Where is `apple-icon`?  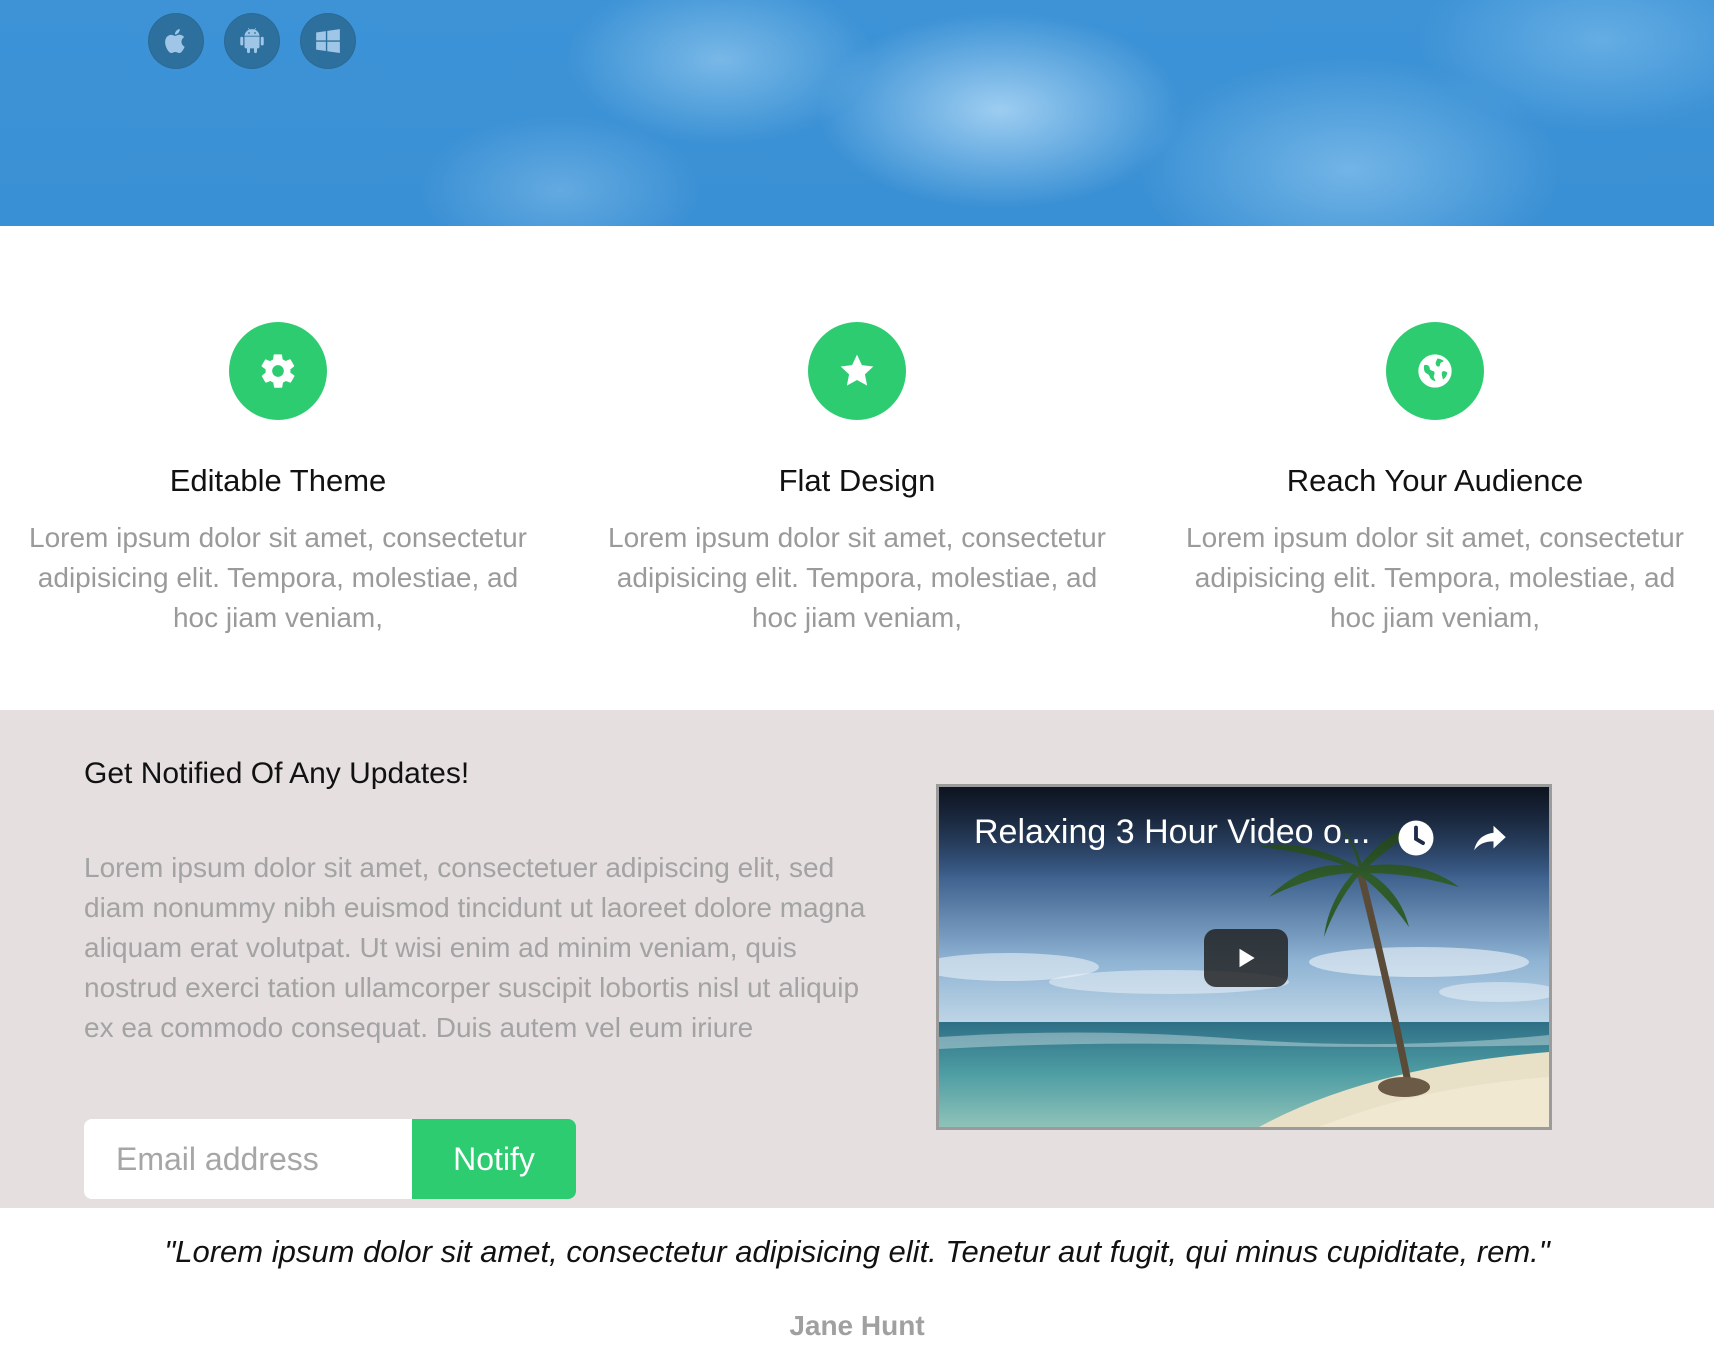 apple-icon is located at coordinates (175, 41).